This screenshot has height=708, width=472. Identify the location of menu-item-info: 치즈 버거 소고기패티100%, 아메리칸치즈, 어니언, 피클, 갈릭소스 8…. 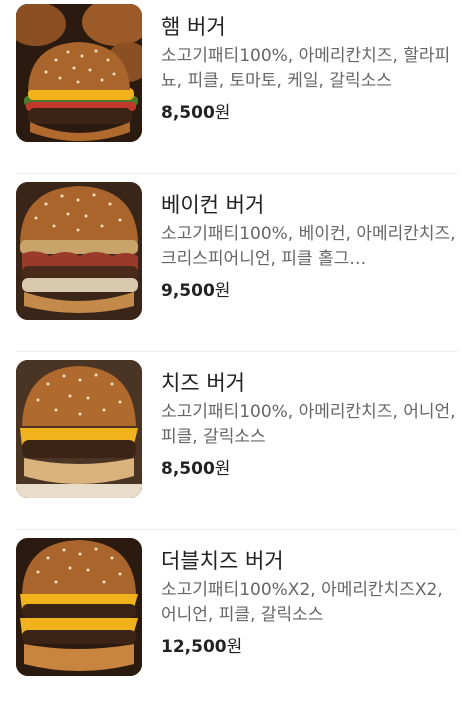
(309, 422).